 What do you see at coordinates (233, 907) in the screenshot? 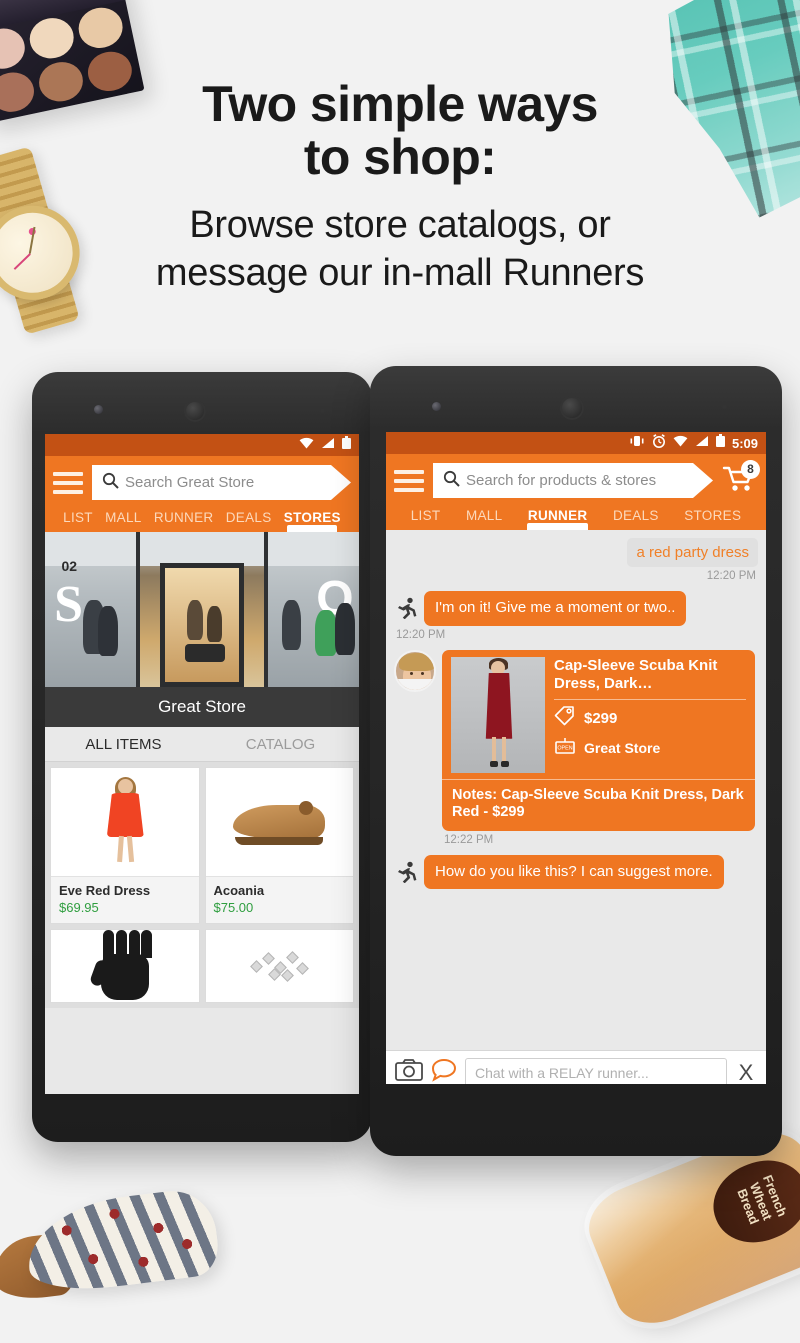
I see `product-price: $75.00` at bounding box center [233, 907].